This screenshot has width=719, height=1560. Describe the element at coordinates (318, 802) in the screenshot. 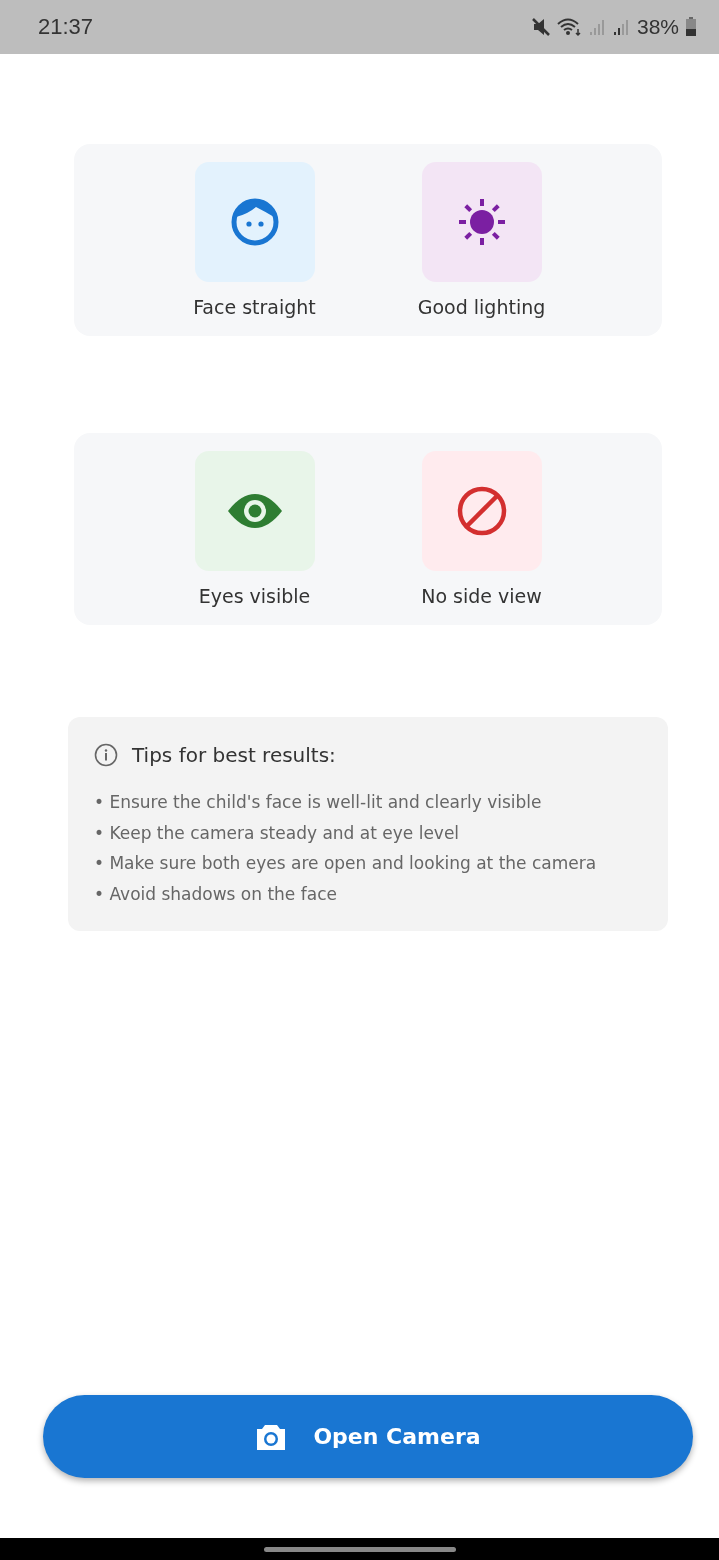

I see `tip-text: • Ensure the child's face is well-lit and clearly visible` at that location.